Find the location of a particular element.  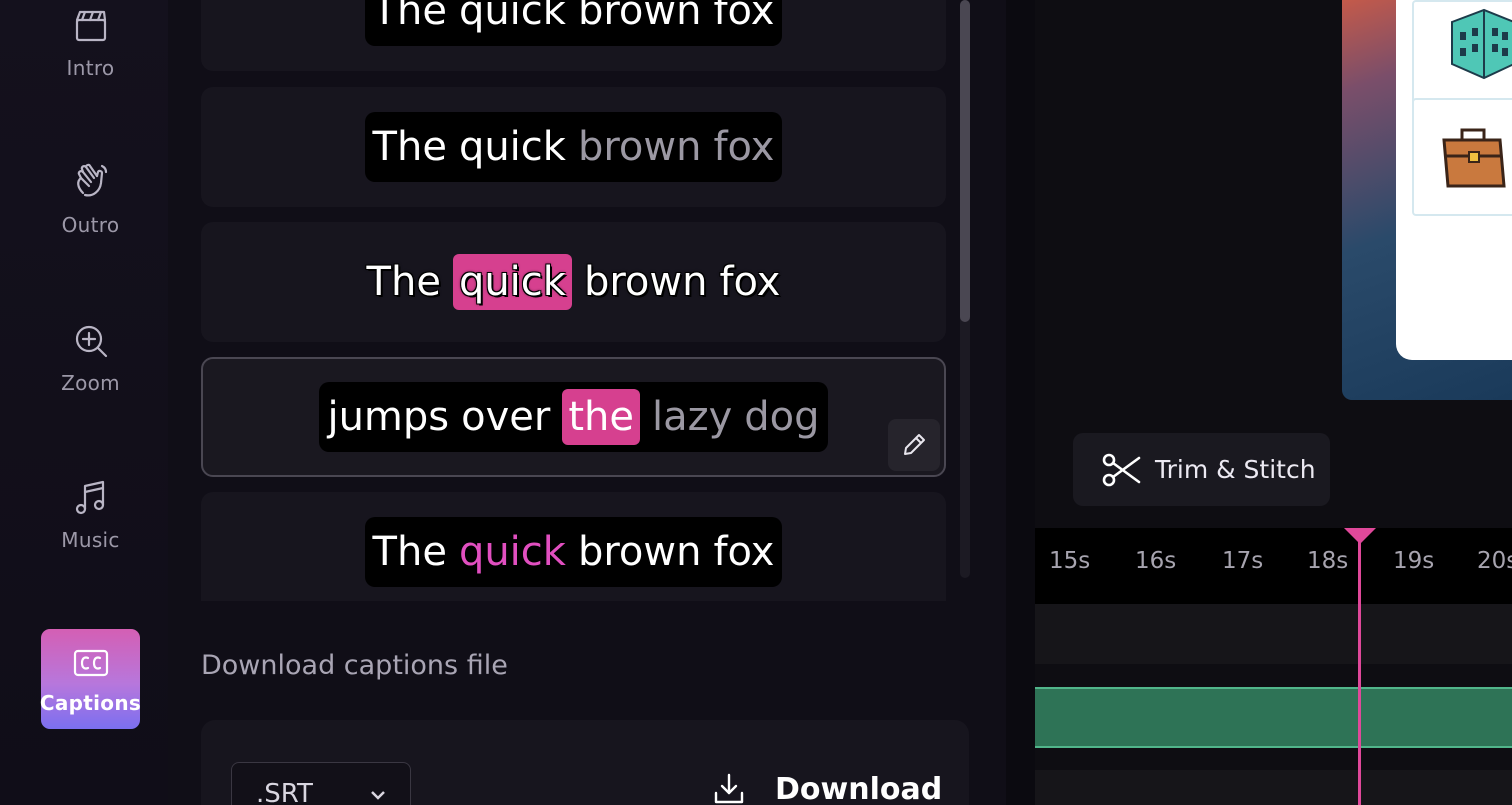

pencil-icon is located at coordinates (914, 444).